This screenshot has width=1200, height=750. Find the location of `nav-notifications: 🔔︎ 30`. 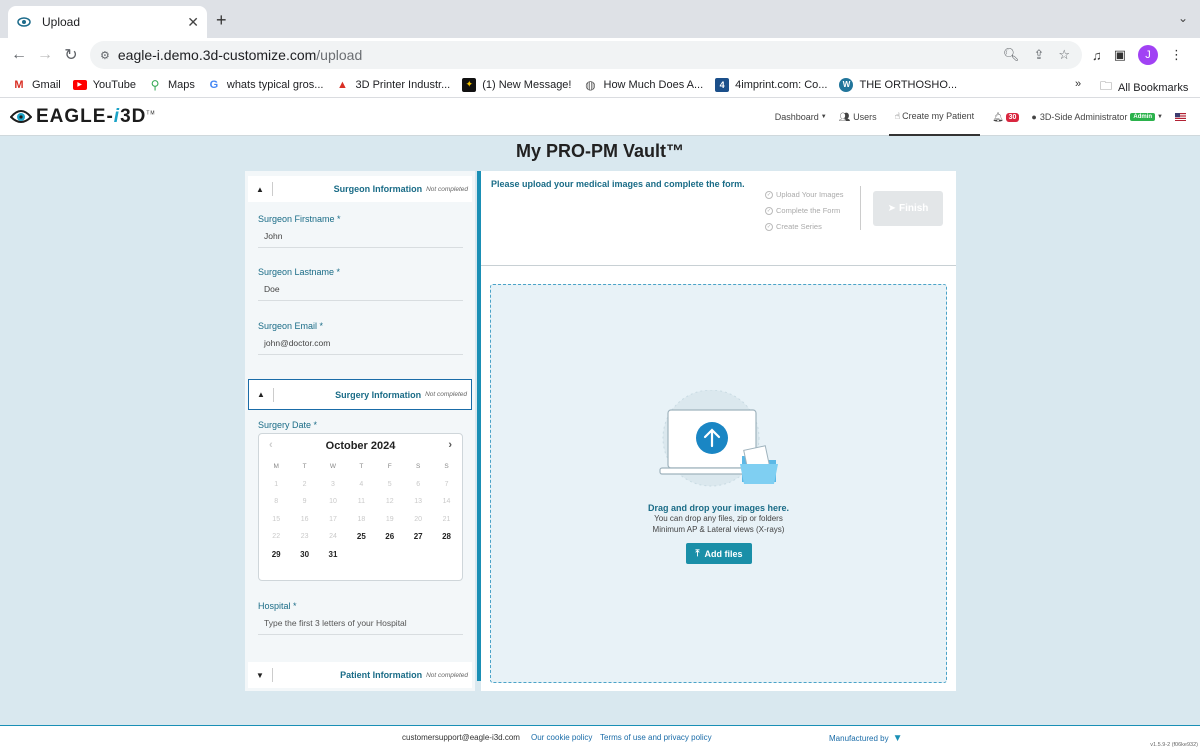

nav-notifications: 🔔︎ 30 is located at coordinates (1006, 117).